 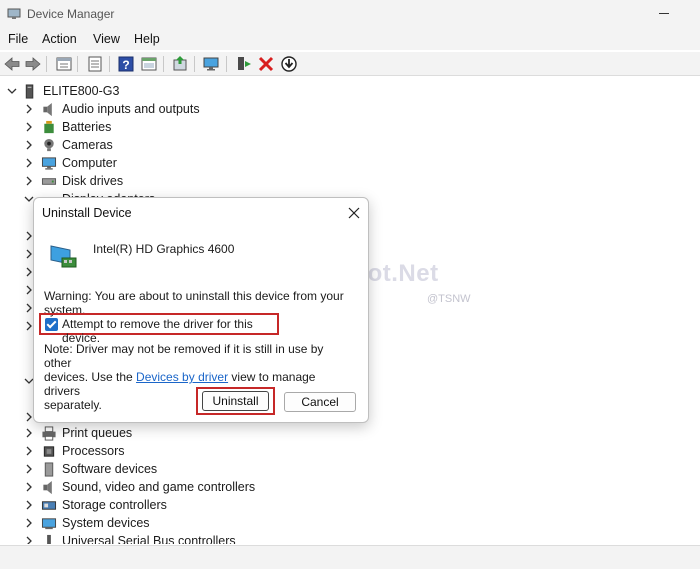 What do you see at coordinates (33, 64) in the screenshot?
I see `forward-arrow-icon` at bounding box center [33, 64].